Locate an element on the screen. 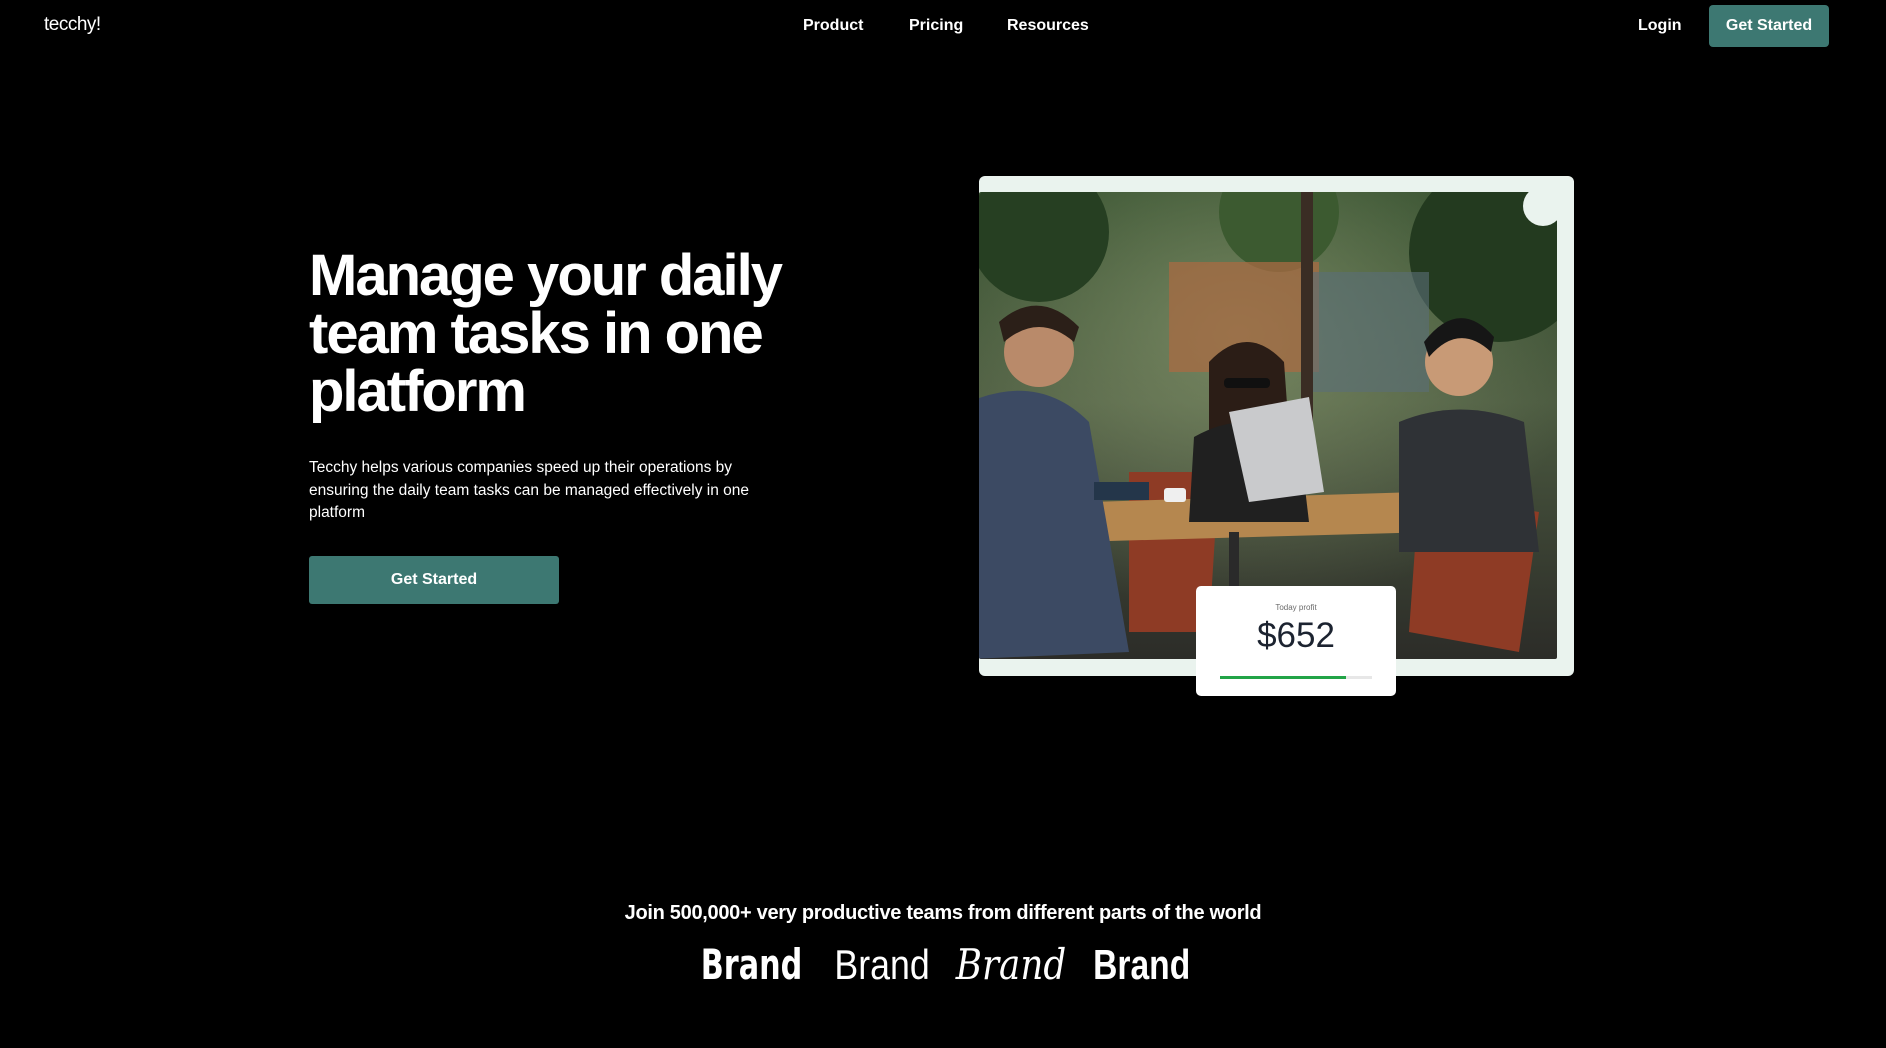  profit-card: Today profit $652 is located at coordinates (1296, 641).